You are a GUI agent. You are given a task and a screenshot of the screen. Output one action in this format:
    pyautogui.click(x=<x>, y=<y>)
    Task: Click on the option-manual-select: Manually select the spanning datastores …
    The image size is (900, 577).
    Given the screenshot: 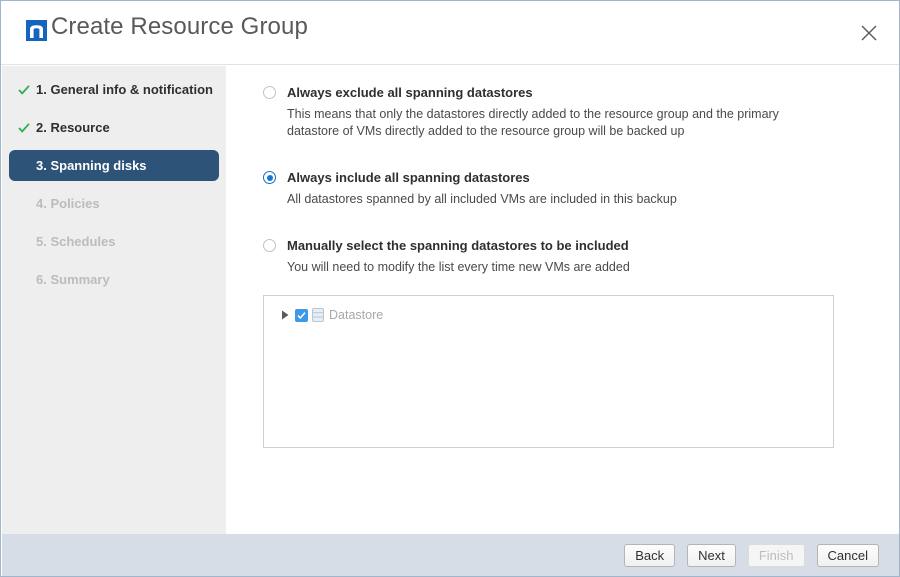 What is the action you would take?
    pyautogui.click(x=446, y=257)
    